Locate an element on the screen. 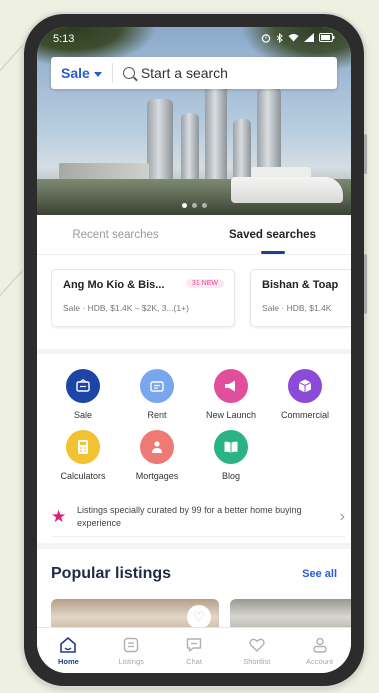 The width and height of the screenshot is (379, 693). battery-icon is located at coordinates (327, 39).